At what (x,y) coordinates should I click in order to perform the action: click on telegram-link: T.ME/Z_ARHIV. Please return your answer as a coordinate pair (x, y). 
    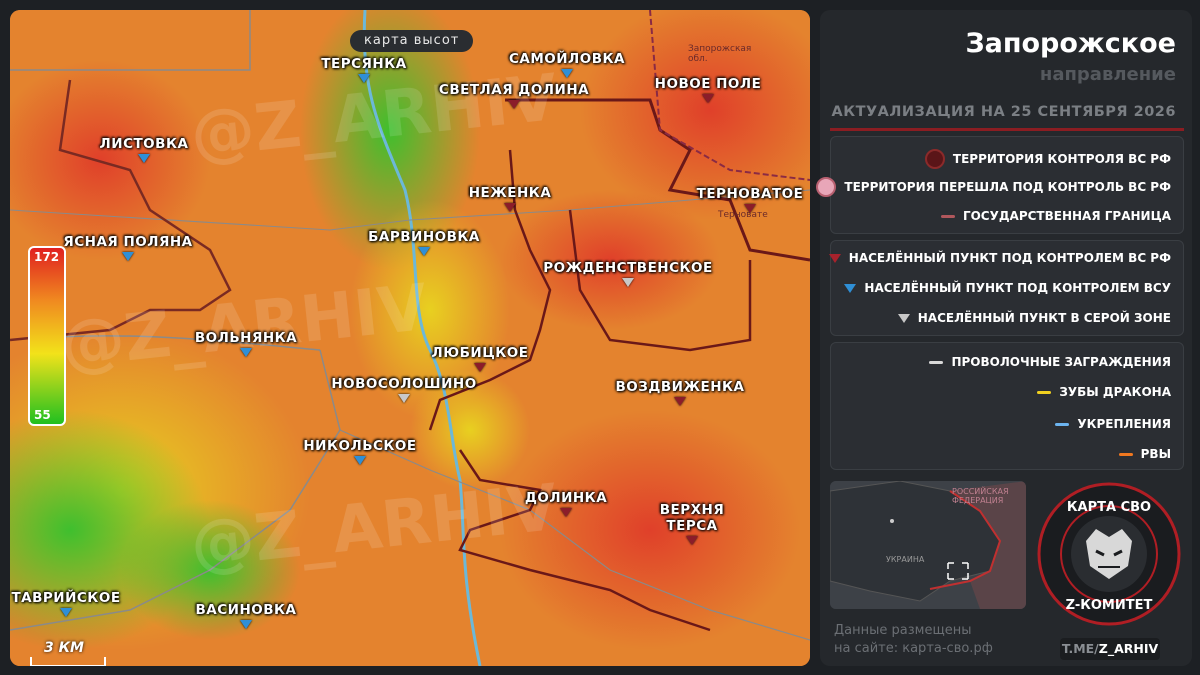
    Looking at the image, I should click on (1110, 649).